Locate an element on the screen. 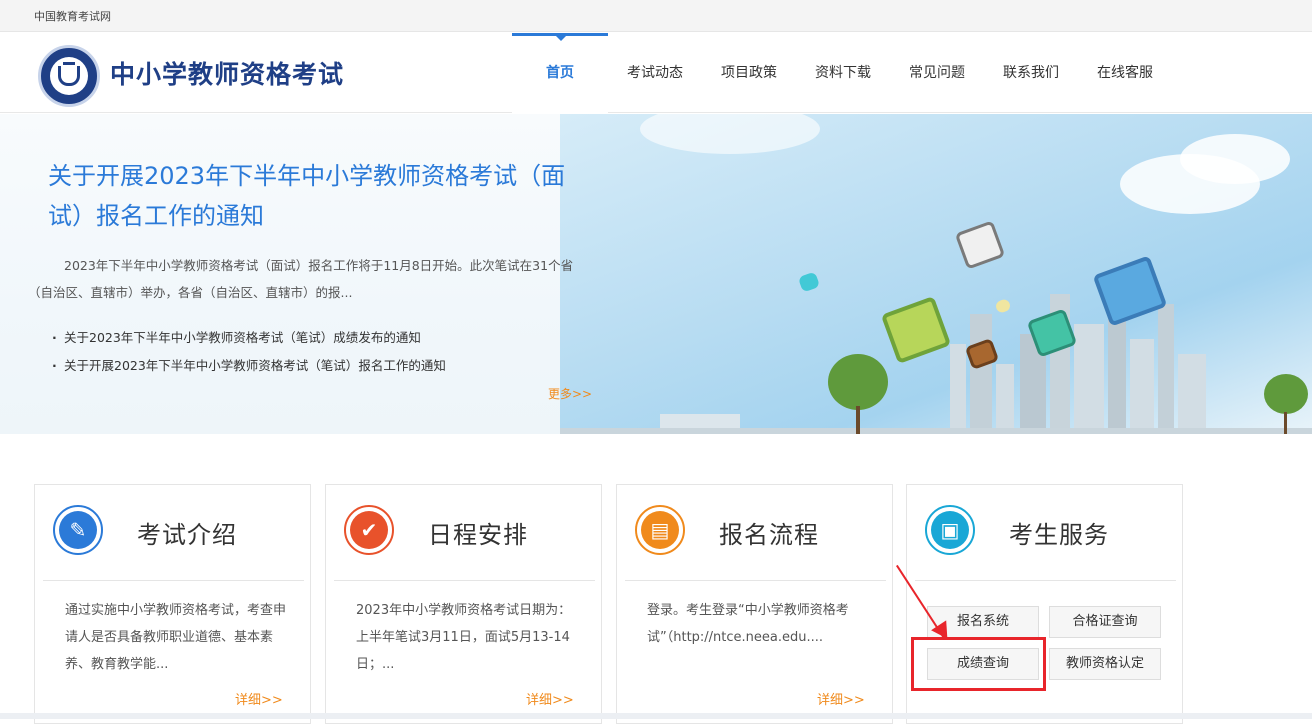  card-title: 报名流程 is located at coordinates (769, 532).